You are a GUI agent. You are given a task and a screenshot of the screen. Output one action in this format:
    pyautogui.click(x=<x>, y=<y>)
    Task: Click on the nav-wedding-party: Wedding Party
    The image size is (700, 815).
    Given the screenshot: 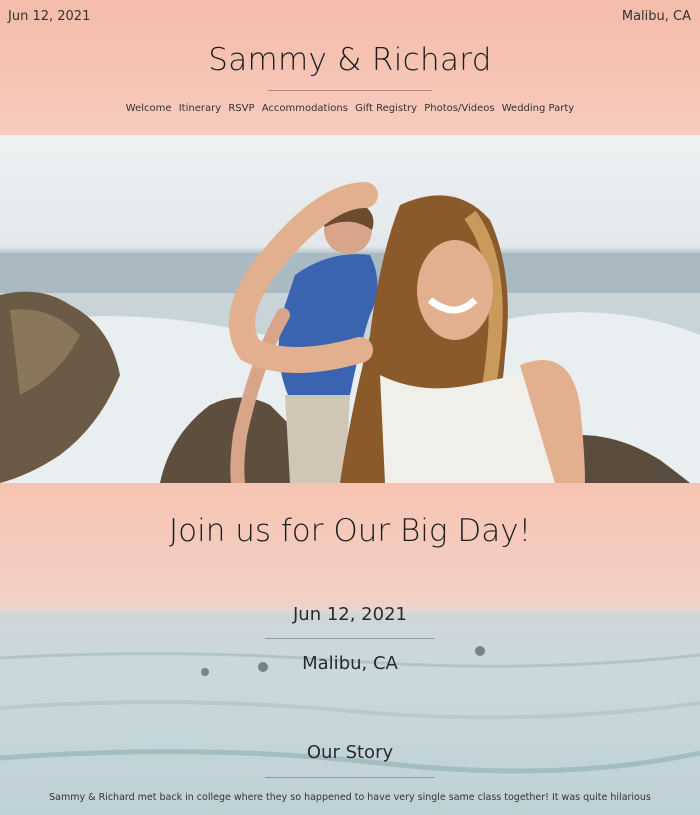 What is the action you would take?
    pyautogui.click(x=538, y=108)
    